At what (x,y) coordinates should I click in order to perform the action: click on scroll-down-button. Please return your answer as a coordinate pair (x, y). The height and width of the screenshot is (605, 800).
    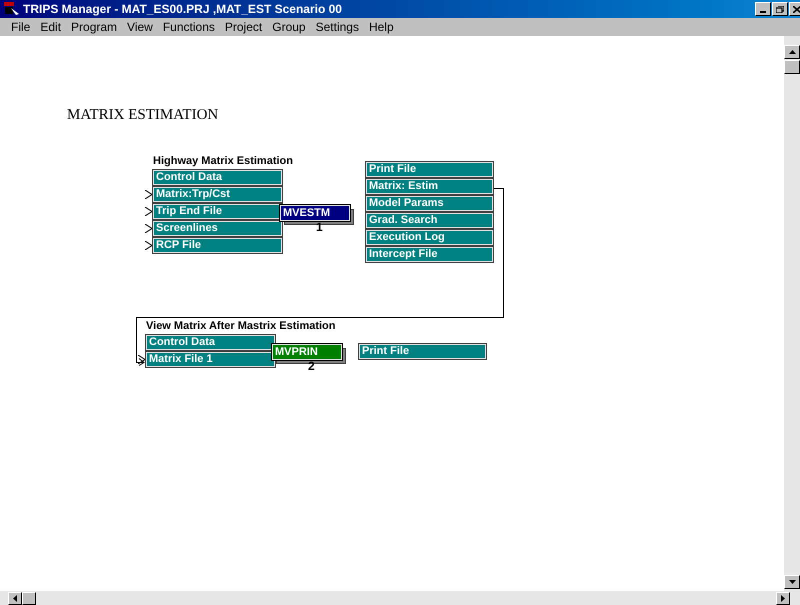
    Looking at the image, I should click on (792, 582).